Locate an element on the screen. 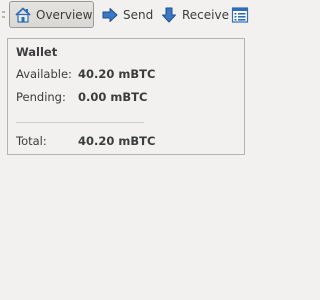 The height and width of the screenshot is (300, 320). list-icon is located at coordinates (240, 15).